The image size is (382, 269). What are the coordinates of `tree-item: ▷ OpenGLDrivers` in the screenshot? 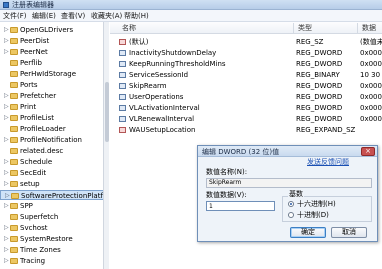 It's located at (54, 30).